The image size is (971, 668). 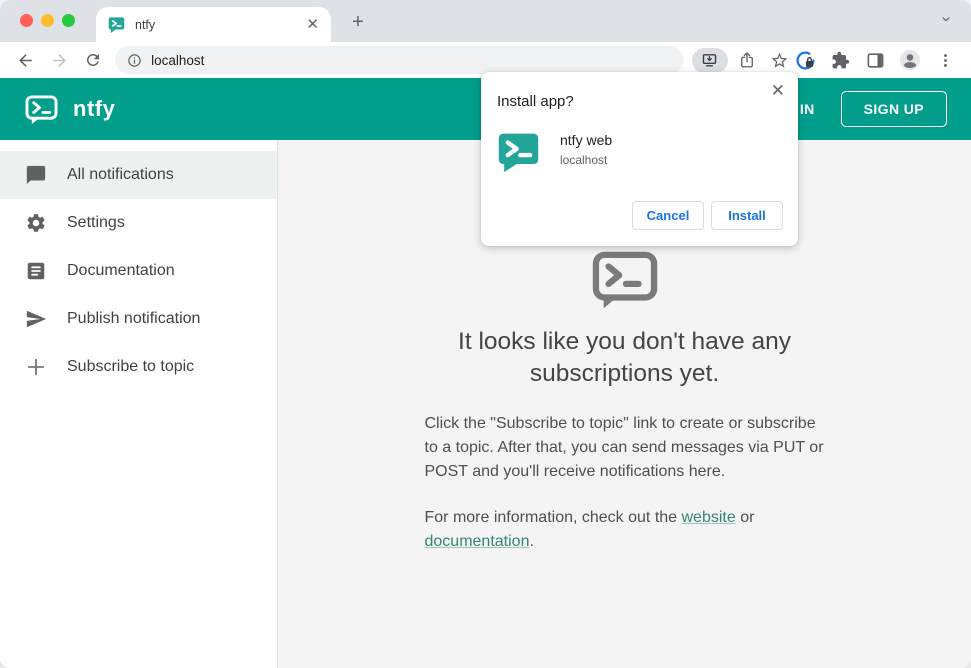 What do you see at coordinates (554, 151) in the screenshot?
I see `dialog-app-row: ntfy web localhost` at bounding box center [554, 151].